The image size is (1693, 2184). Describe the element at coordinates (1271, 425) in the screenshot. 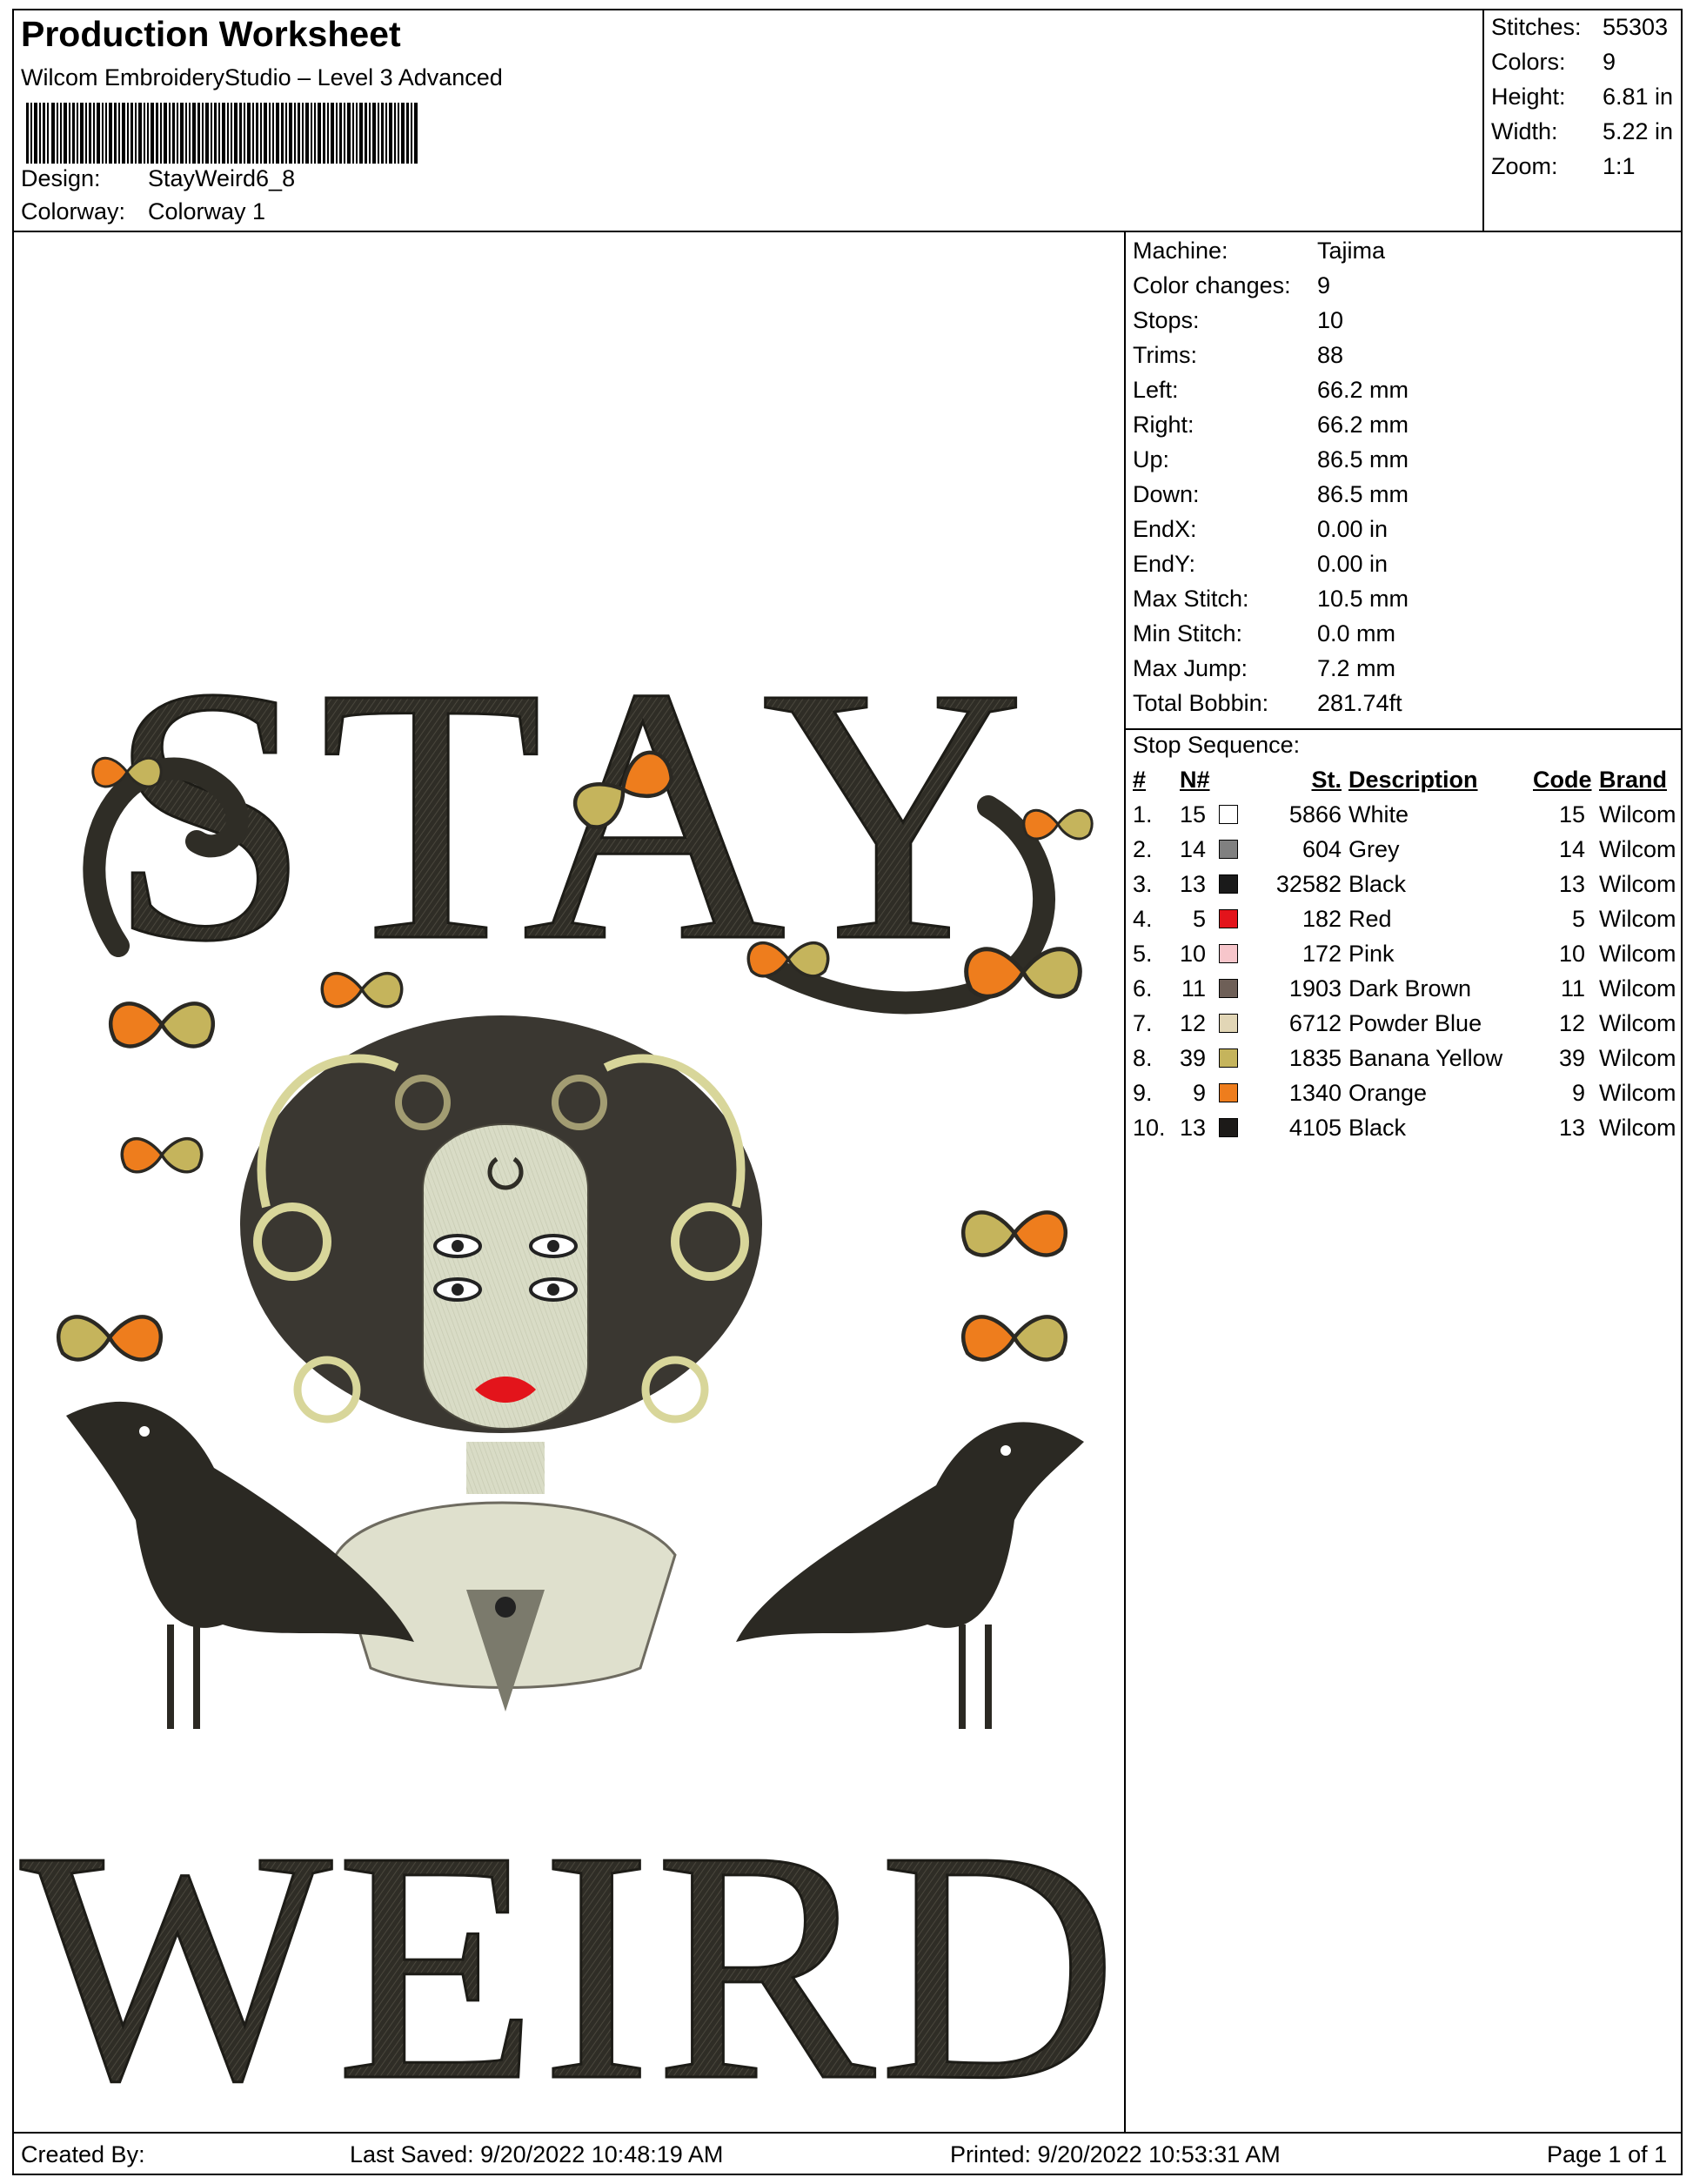

I see `right-row: Right: 66.2 mm` at that location.